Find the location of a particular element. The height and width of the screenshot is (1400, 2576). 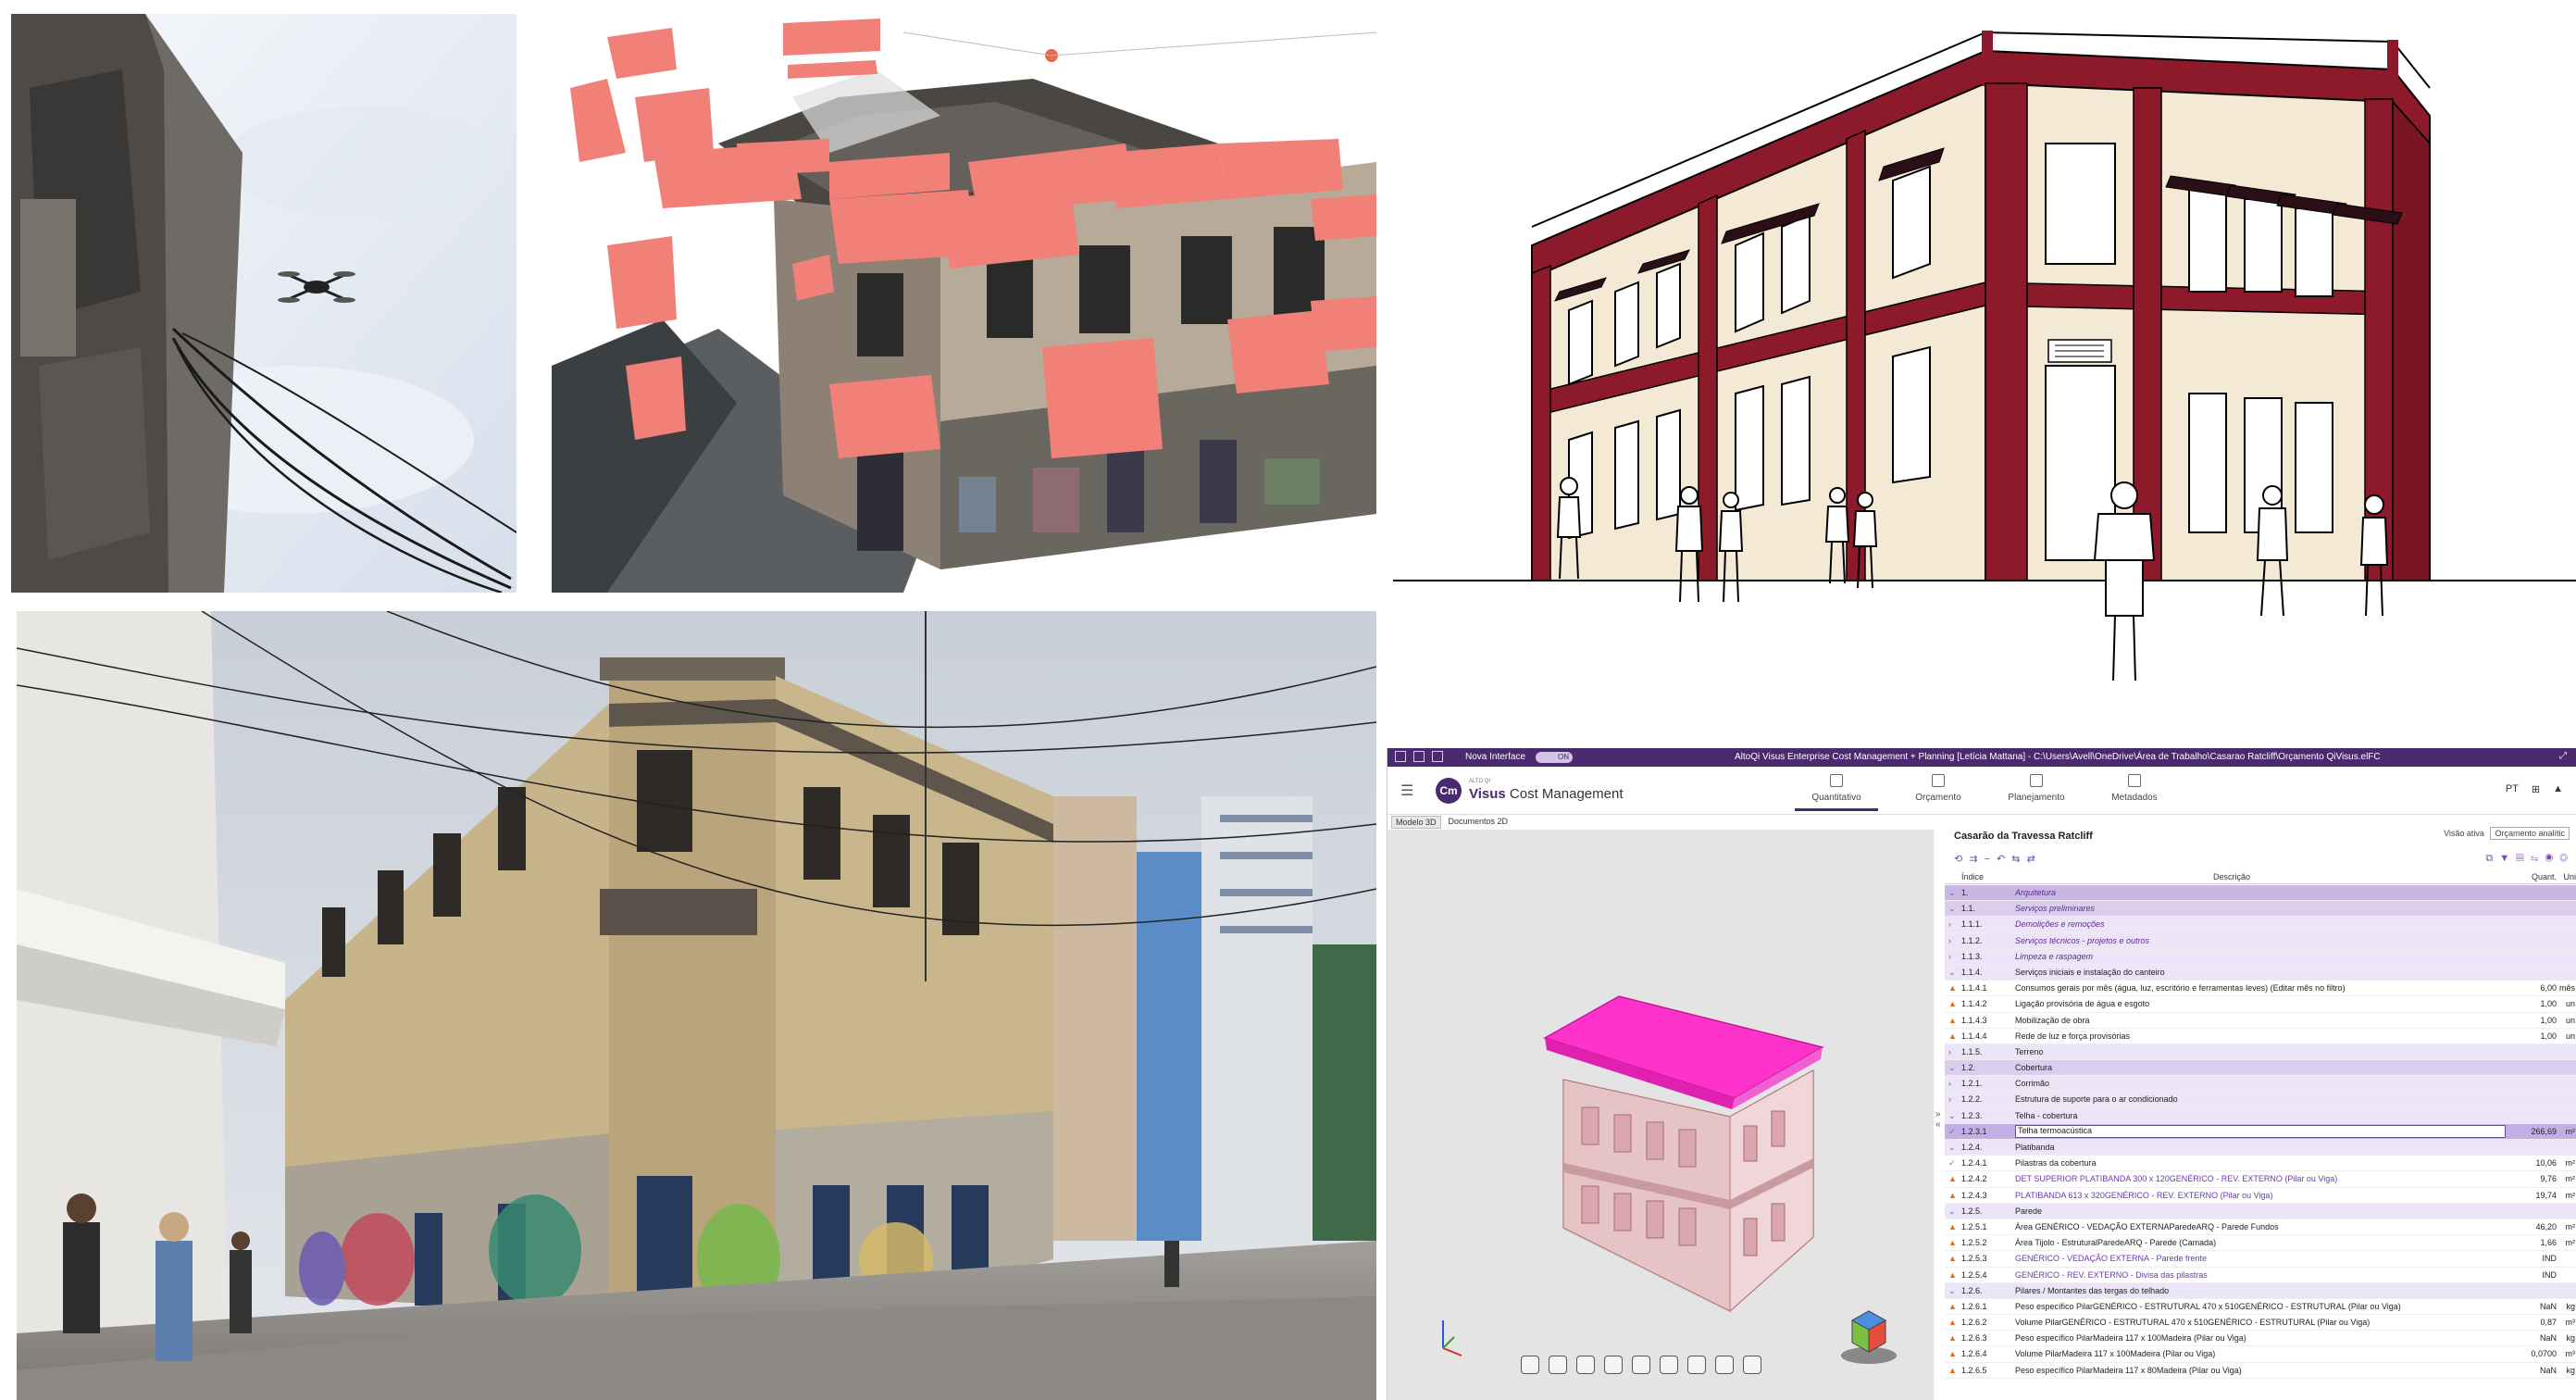

user-icon: ▲ is located at coordinates (2558, 789).